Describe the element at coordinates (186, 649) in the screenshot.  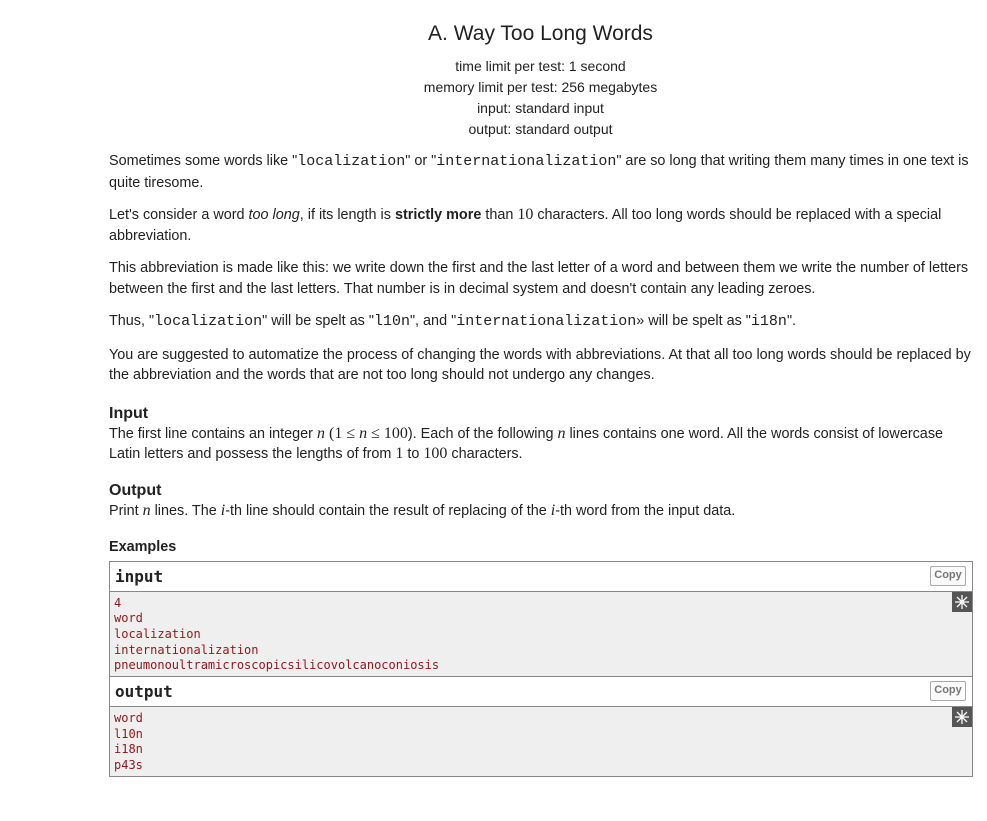
I see `example-input-line: internationalization` at that location.